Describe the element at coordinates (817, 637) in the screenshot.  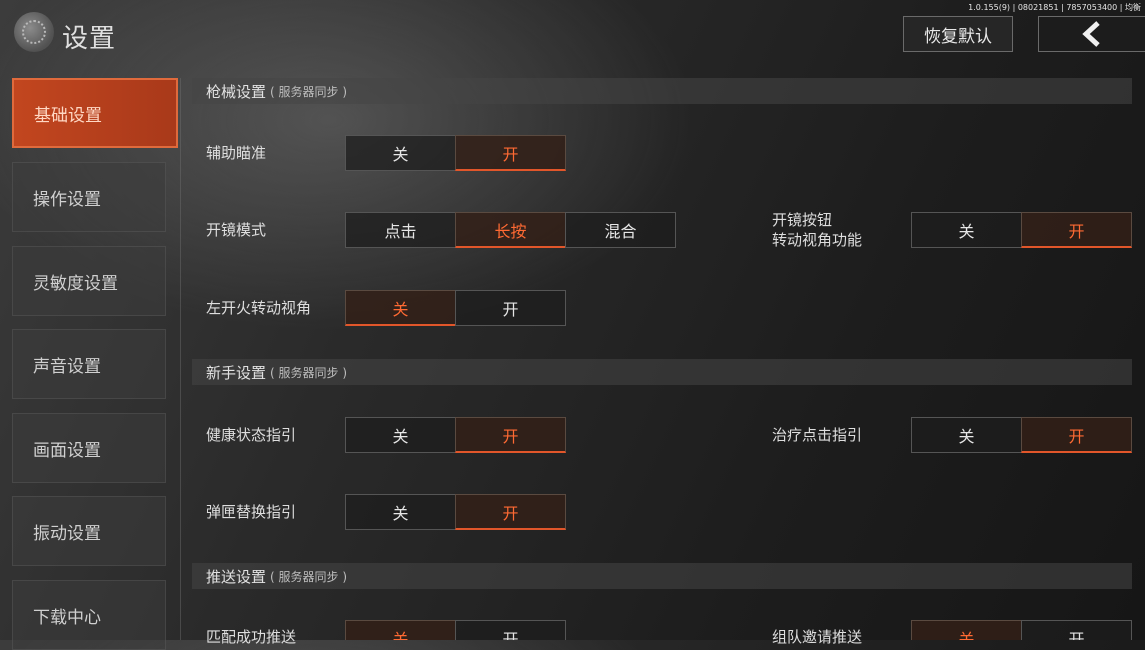
I see `team-push-label: 组队邀请推送` at that location.